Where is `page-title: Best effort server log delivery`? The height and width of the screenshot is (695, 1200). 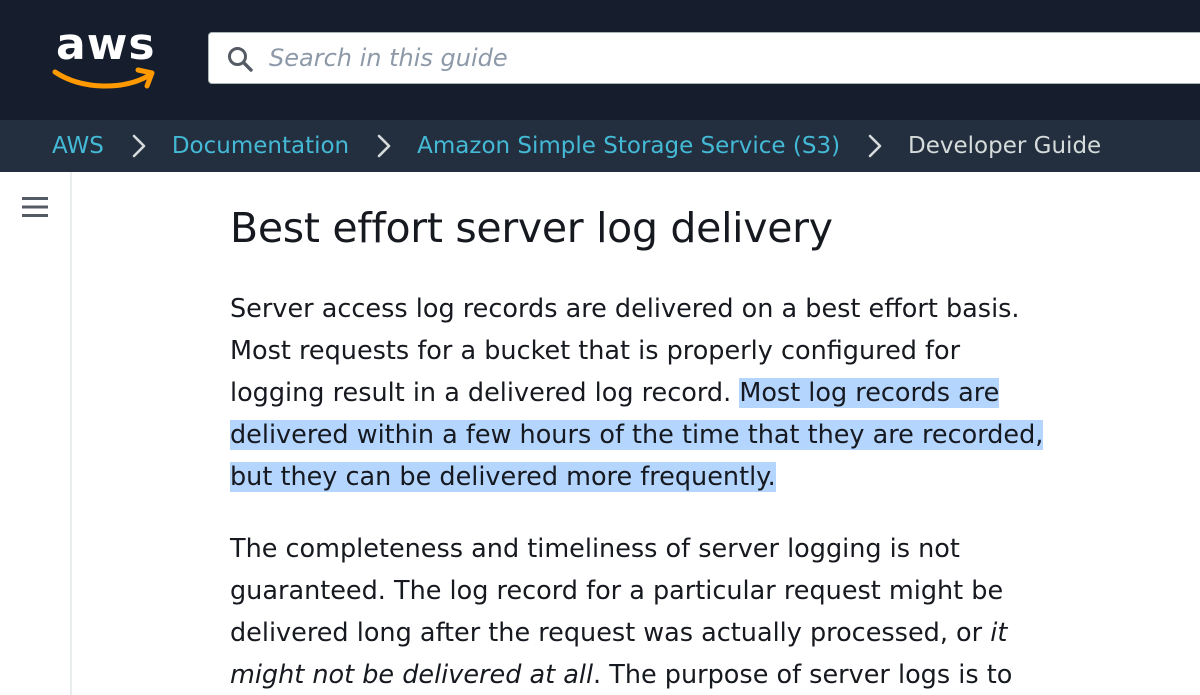 page-title: Best effort server log delivery is located at coordinates (531, 228).